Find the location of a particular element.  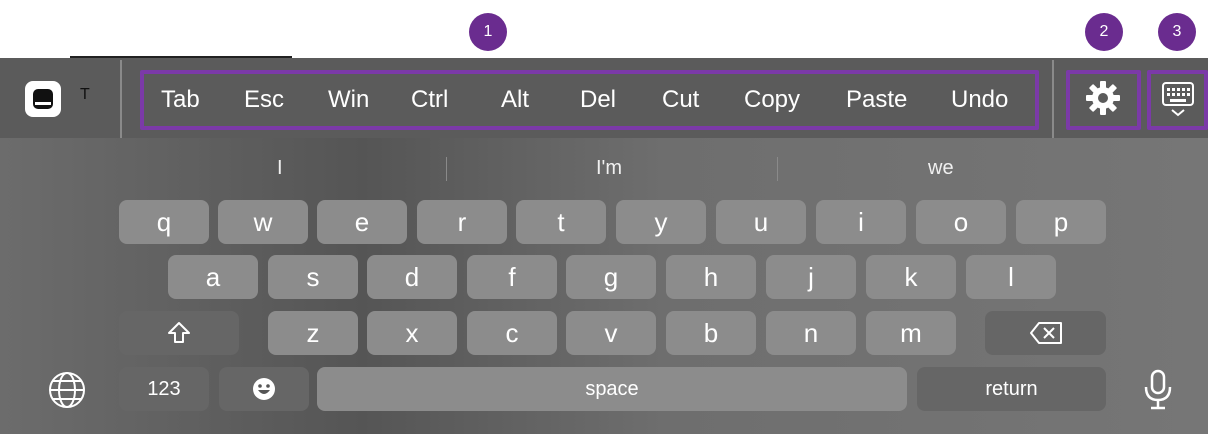

win-key-button: Win is located at coordinates (348, 100).